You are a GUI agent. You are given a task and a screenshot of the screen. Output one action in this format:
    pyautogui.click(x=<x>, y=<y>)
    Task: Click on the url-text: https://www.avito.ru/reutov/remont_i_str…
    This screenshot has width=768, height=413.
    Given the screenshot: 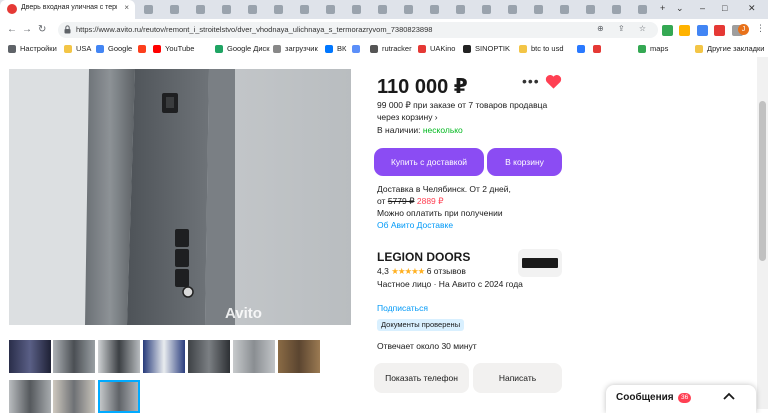 What is the action you would take?
    pyautogui.click(x=254, y=29)
    